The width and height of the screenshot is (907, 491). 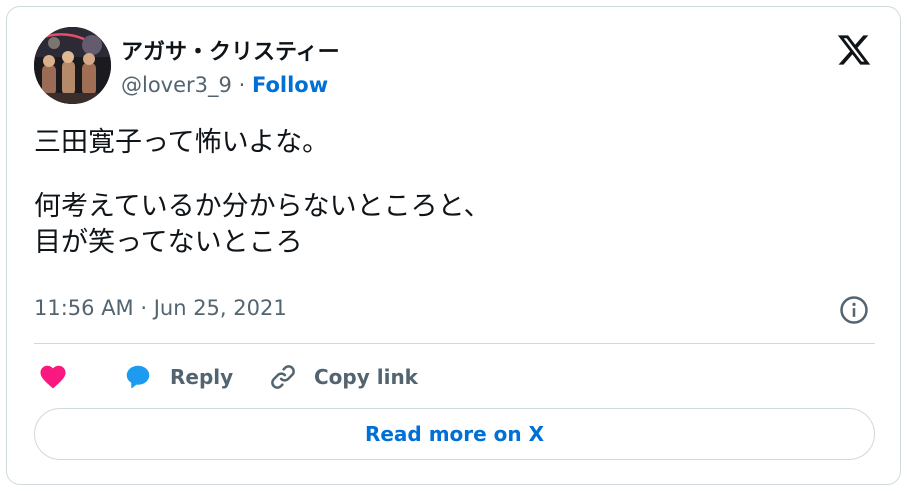 What do you see at coordinates (168, 242) in the screenshot?
I see `tweet-line: 目が笑ってないところ` at bounding box center [168, 242].